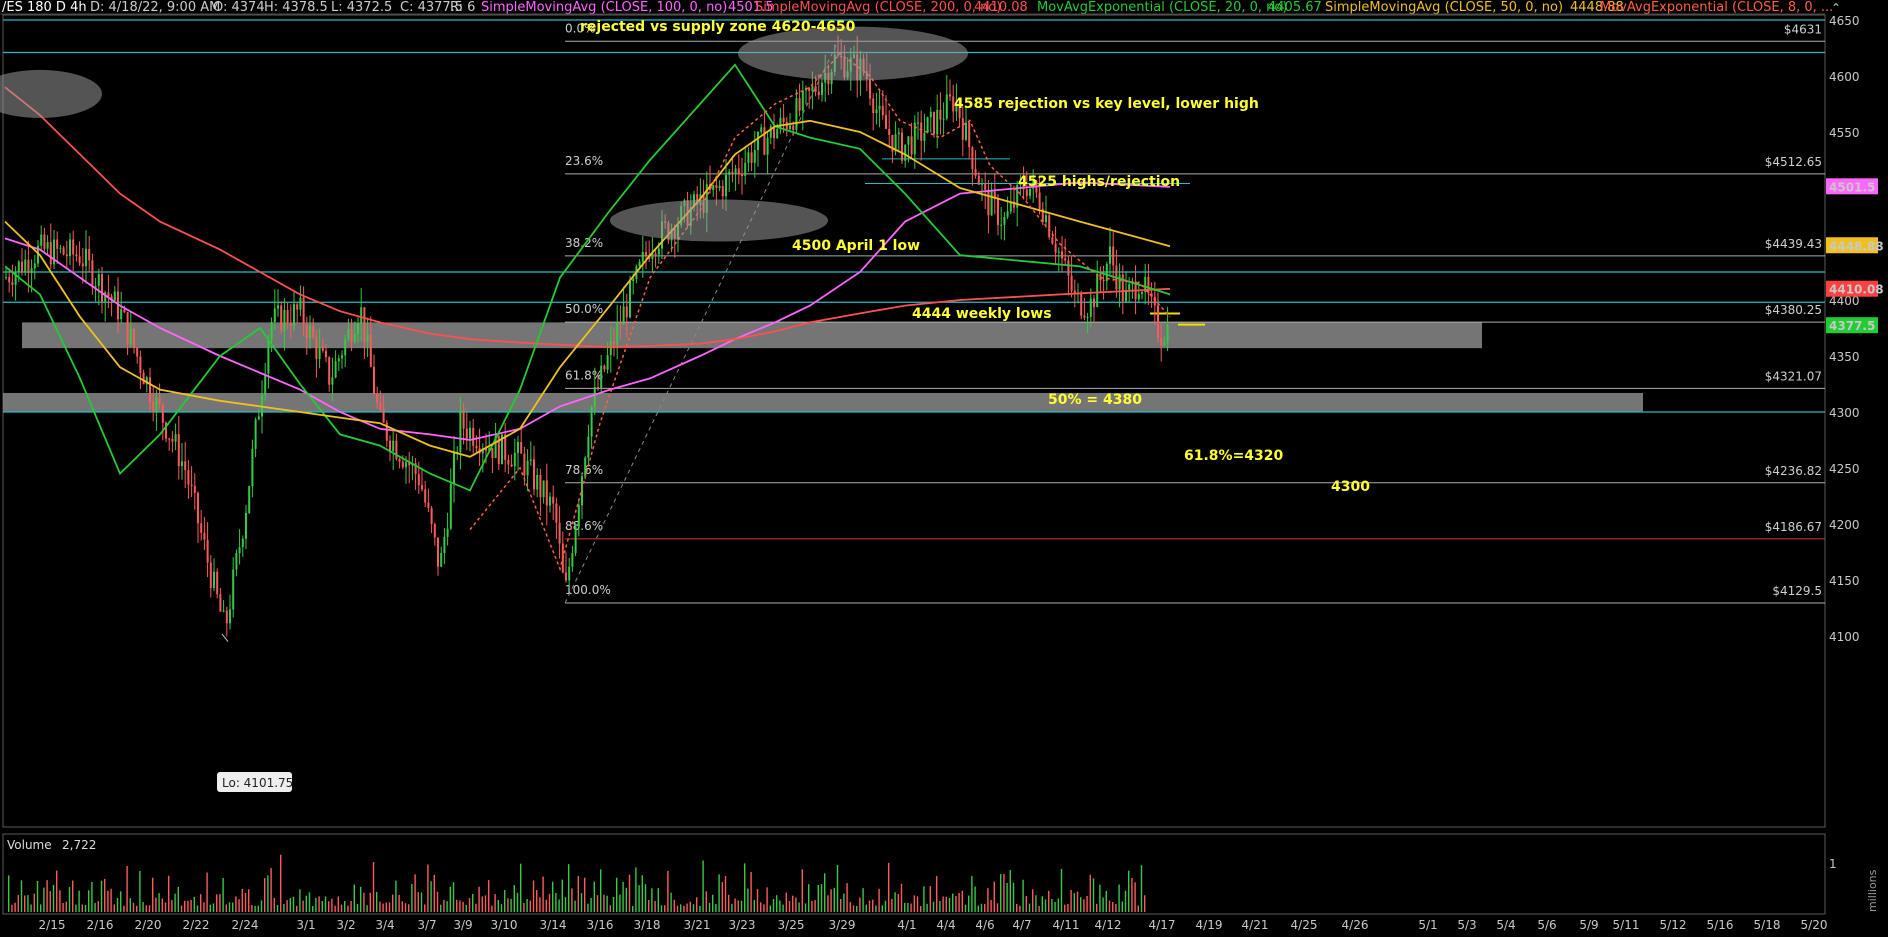 This screenshot has width=1888, height=937. Describe the element at coordinates (52, 925) in the screenshot. I see `date-tick-label: 2/15` at that location.